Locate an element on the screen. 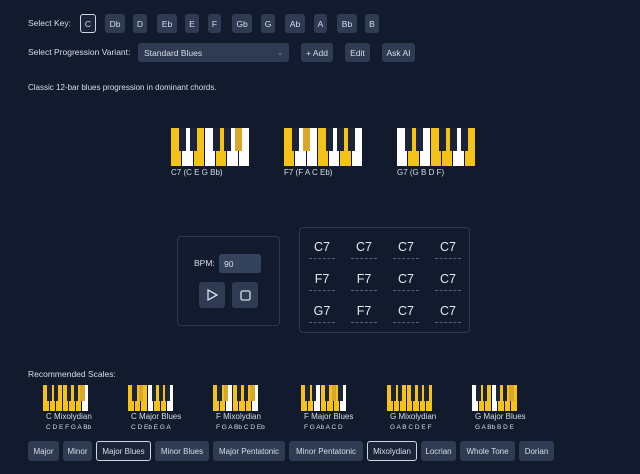 This screenshot has width=640, height=474. scale-type-button: Whole Tone is located at coordinates (487, 451).